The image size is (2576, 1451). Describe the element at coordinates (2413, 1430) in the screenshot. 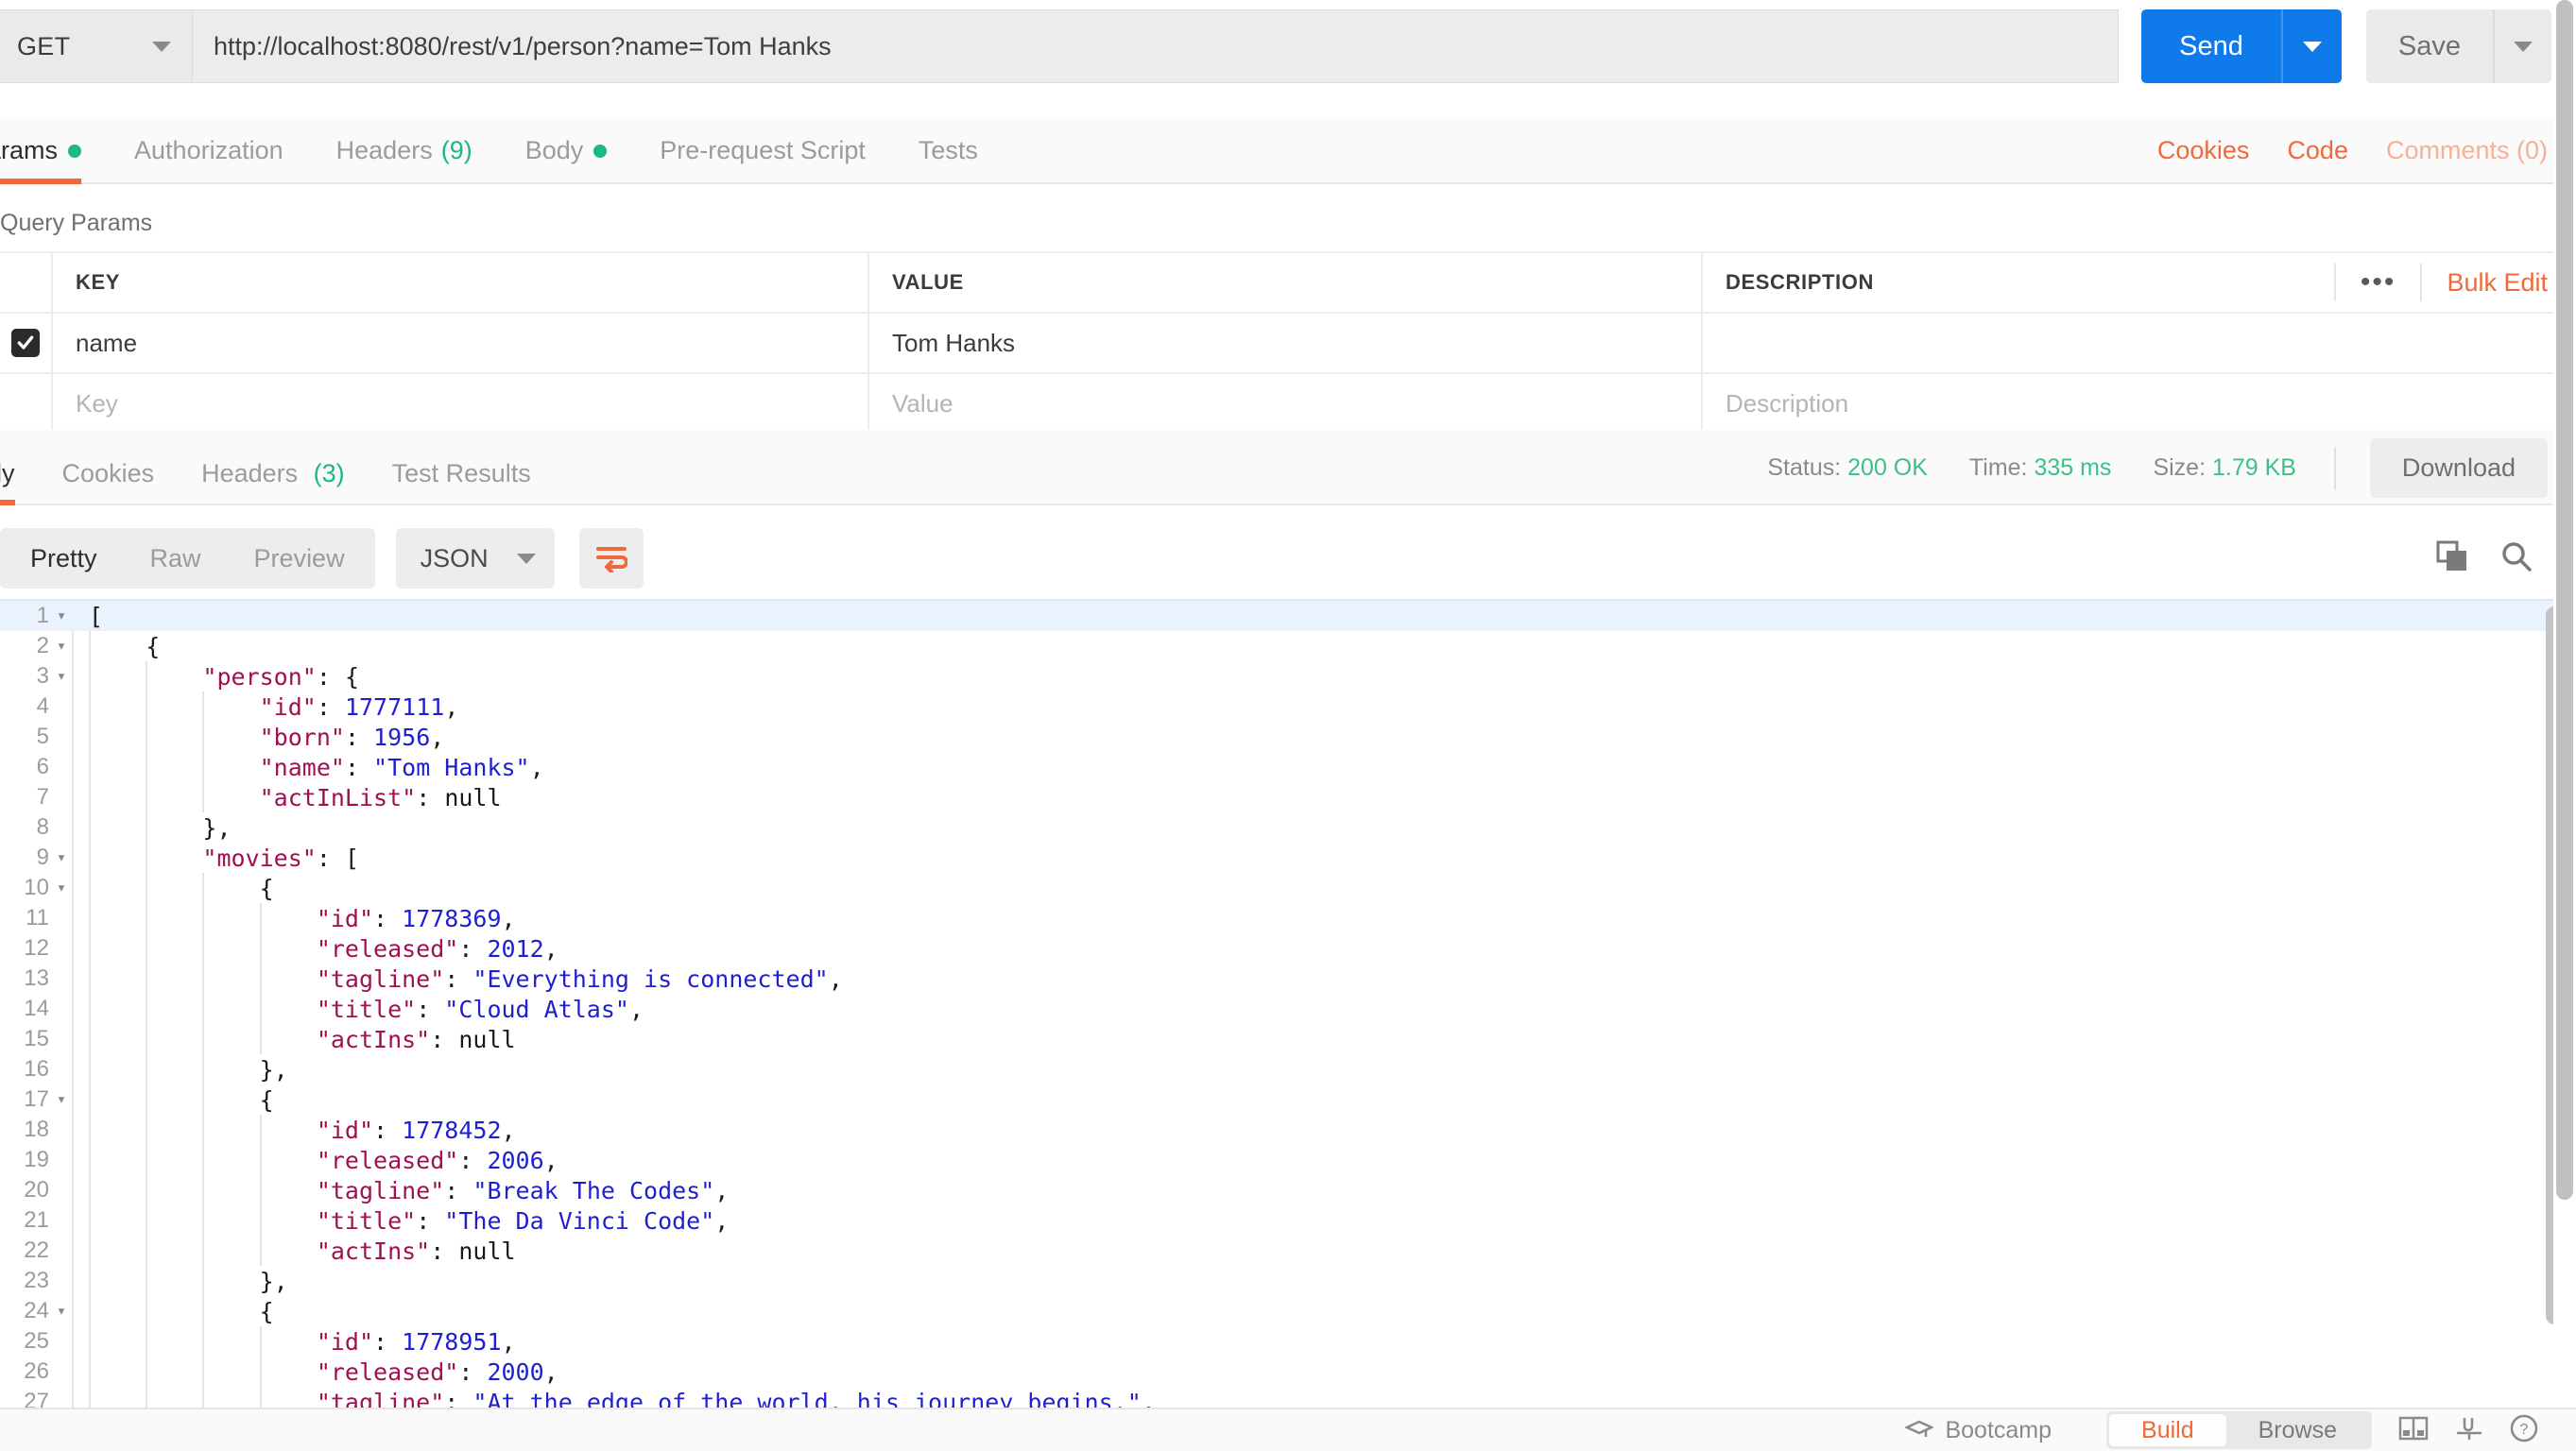

I see `two-pane-layout-button` at that location.